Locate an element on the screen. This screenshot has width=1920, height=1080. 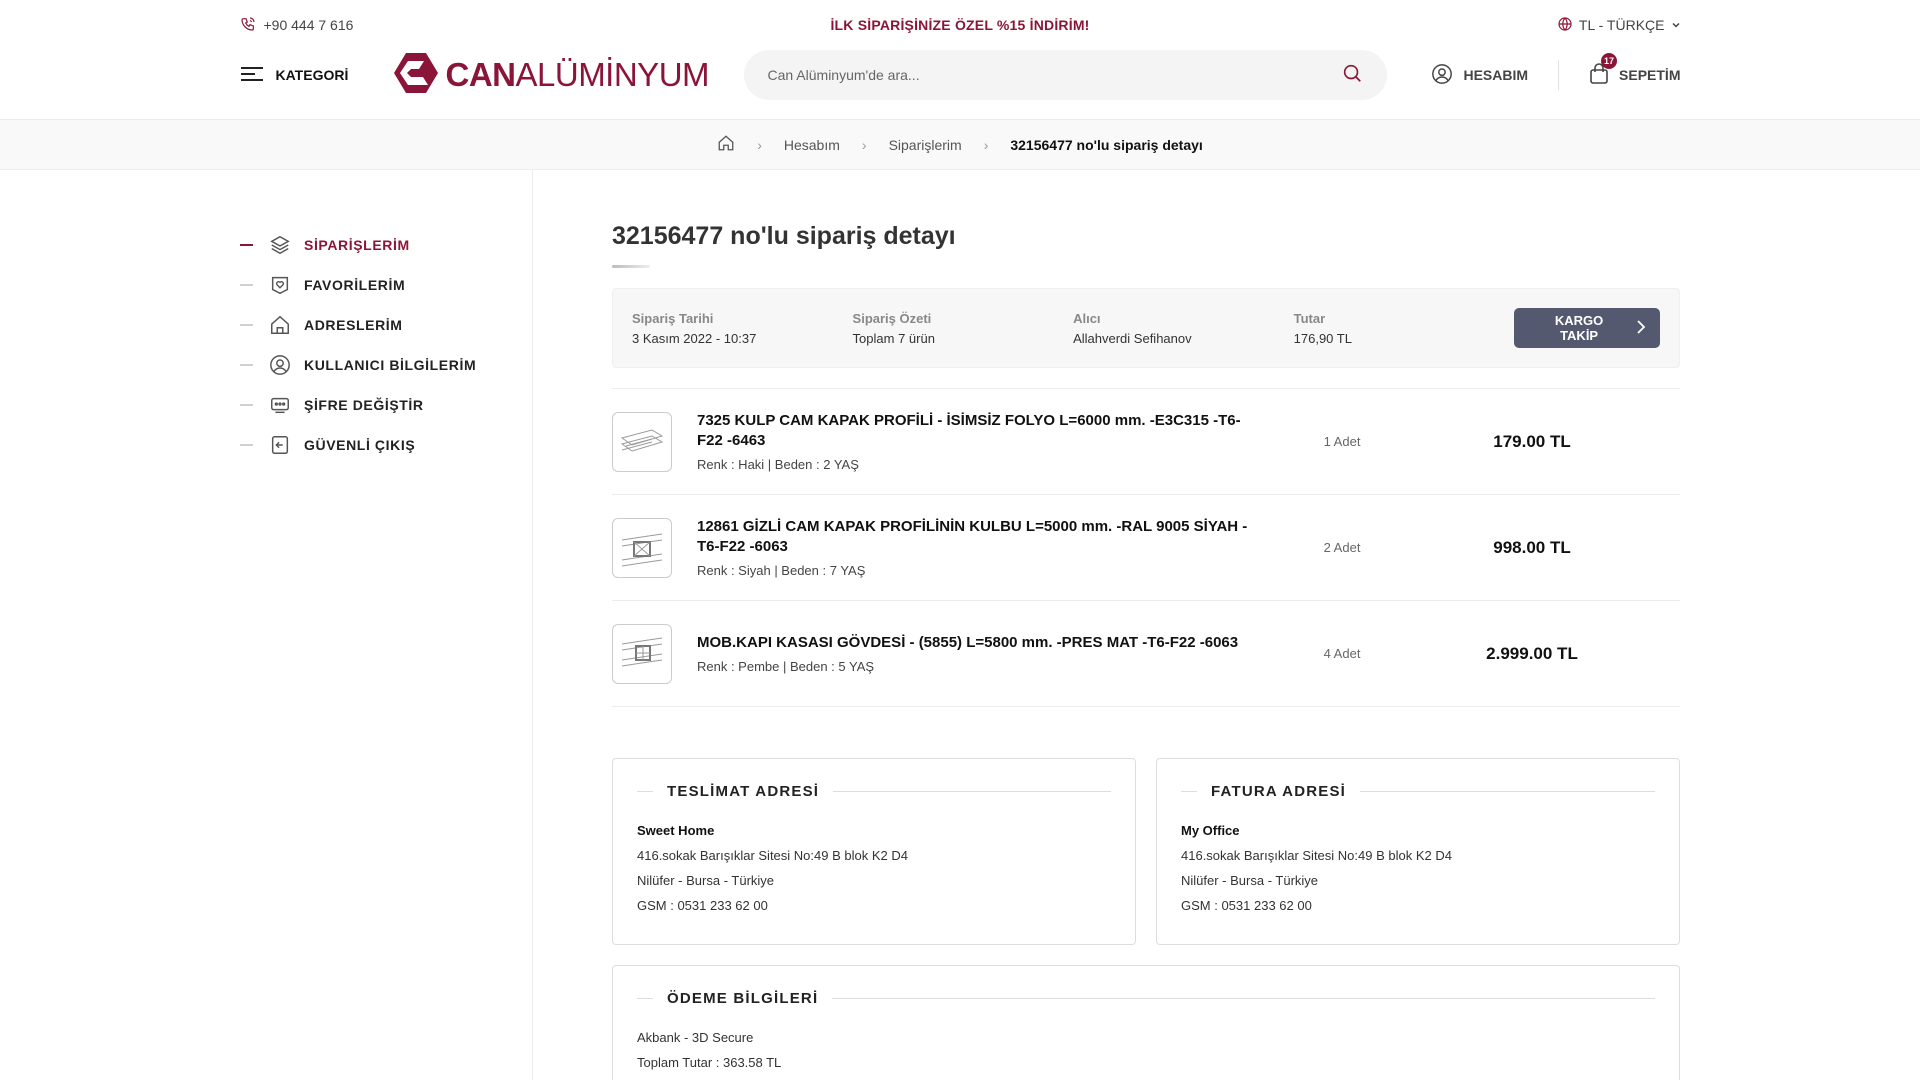
order-total: Tutar 176,90 TL is located at coordinates (1404, 328).